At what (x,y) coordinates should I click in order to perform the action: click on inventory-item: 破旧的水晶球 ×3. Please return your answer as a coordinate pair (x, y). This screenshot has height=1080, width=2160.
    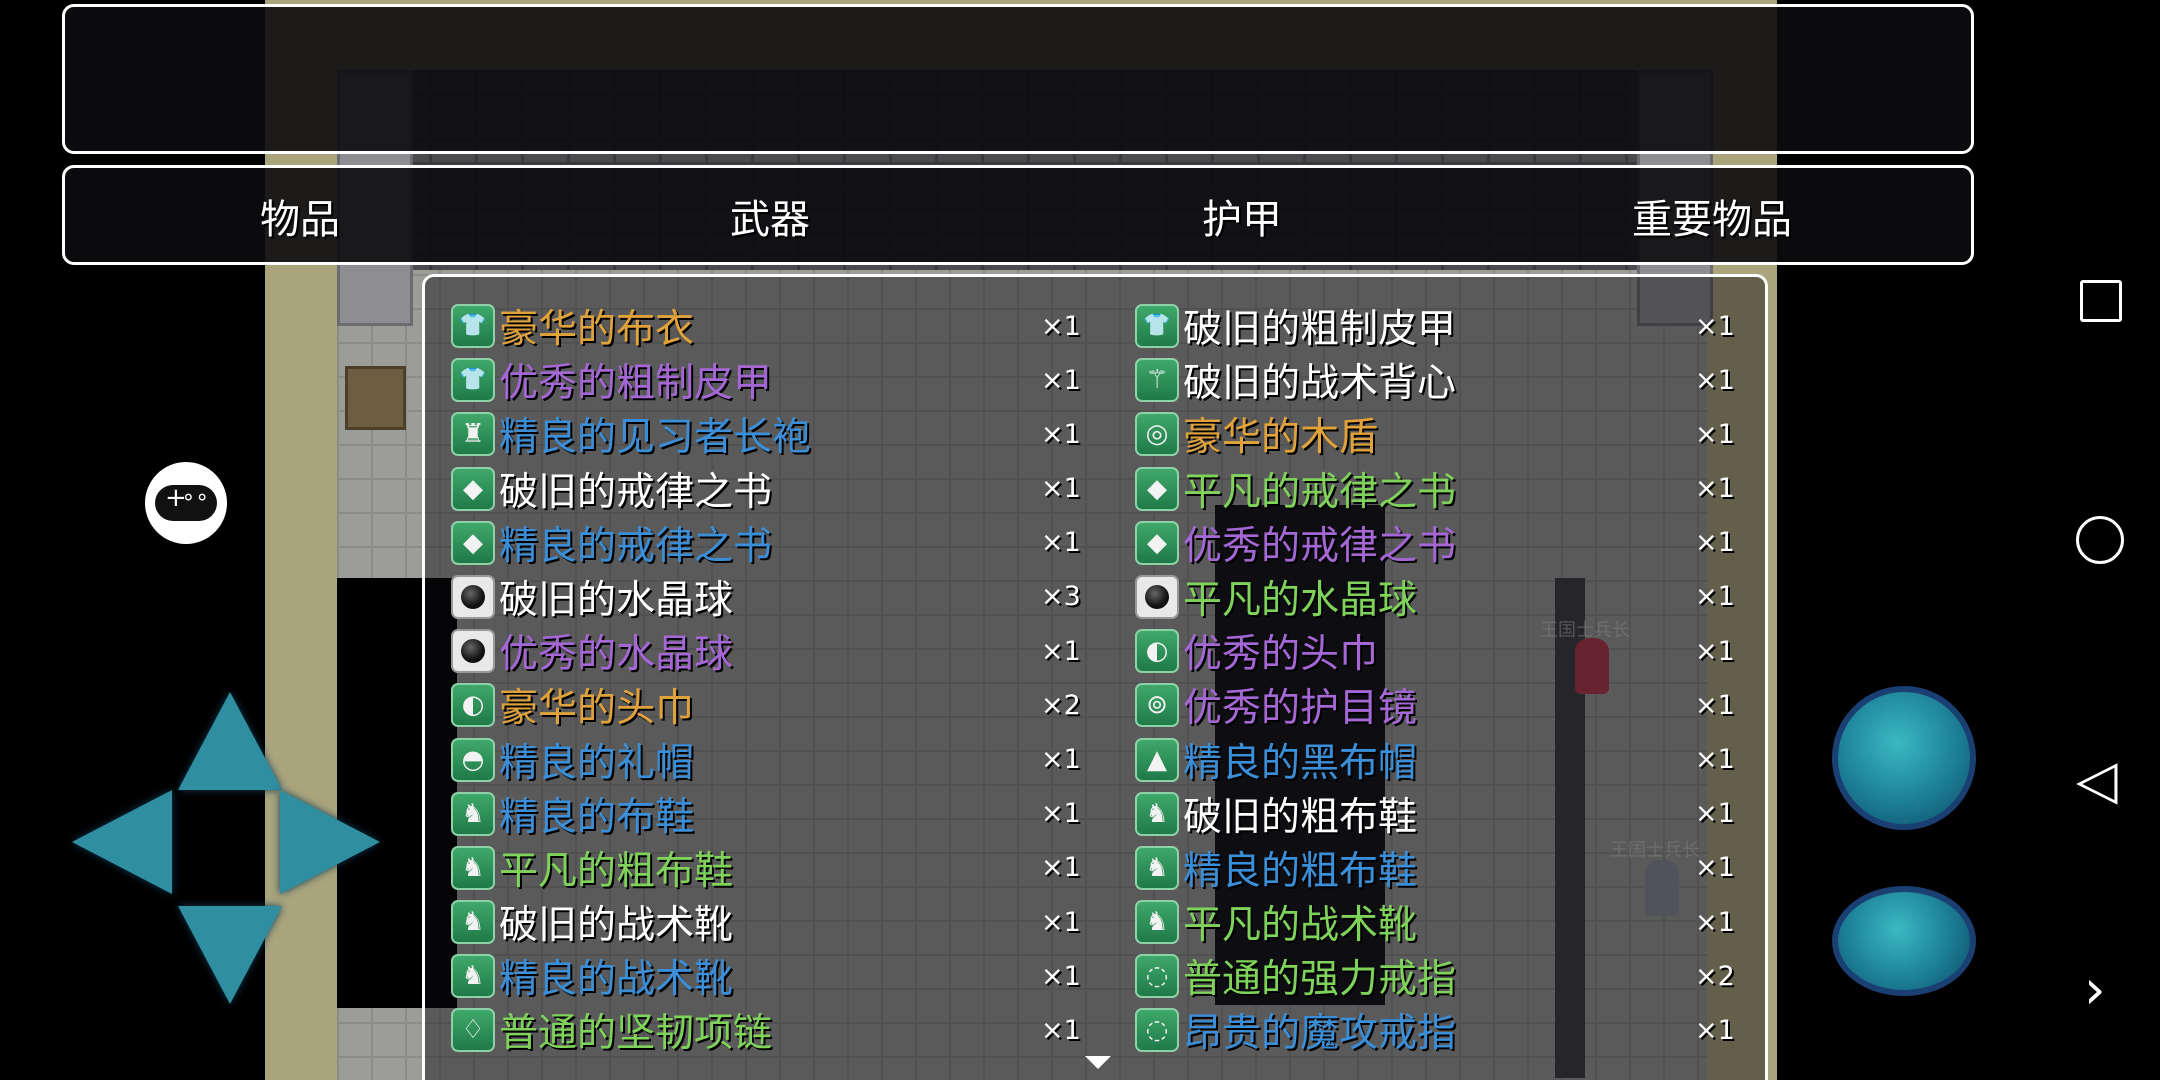
    Looking at the image, I should click on (793, 597).